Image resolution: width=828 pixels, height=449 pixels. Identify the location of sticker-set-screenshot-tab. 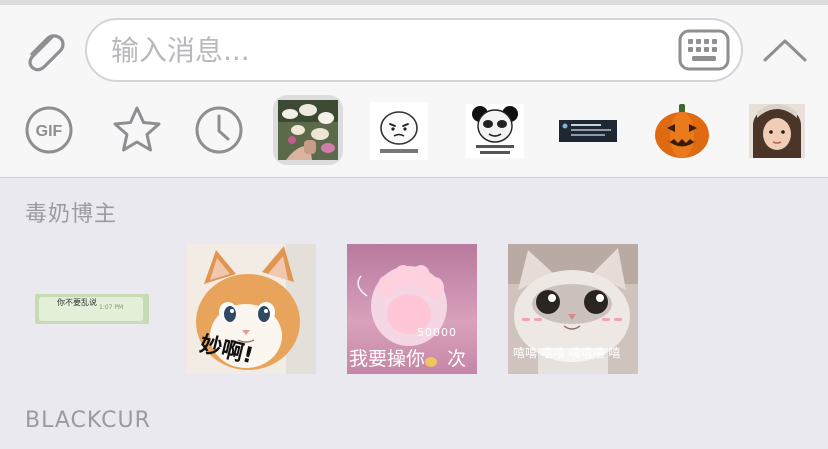
(588, 131).